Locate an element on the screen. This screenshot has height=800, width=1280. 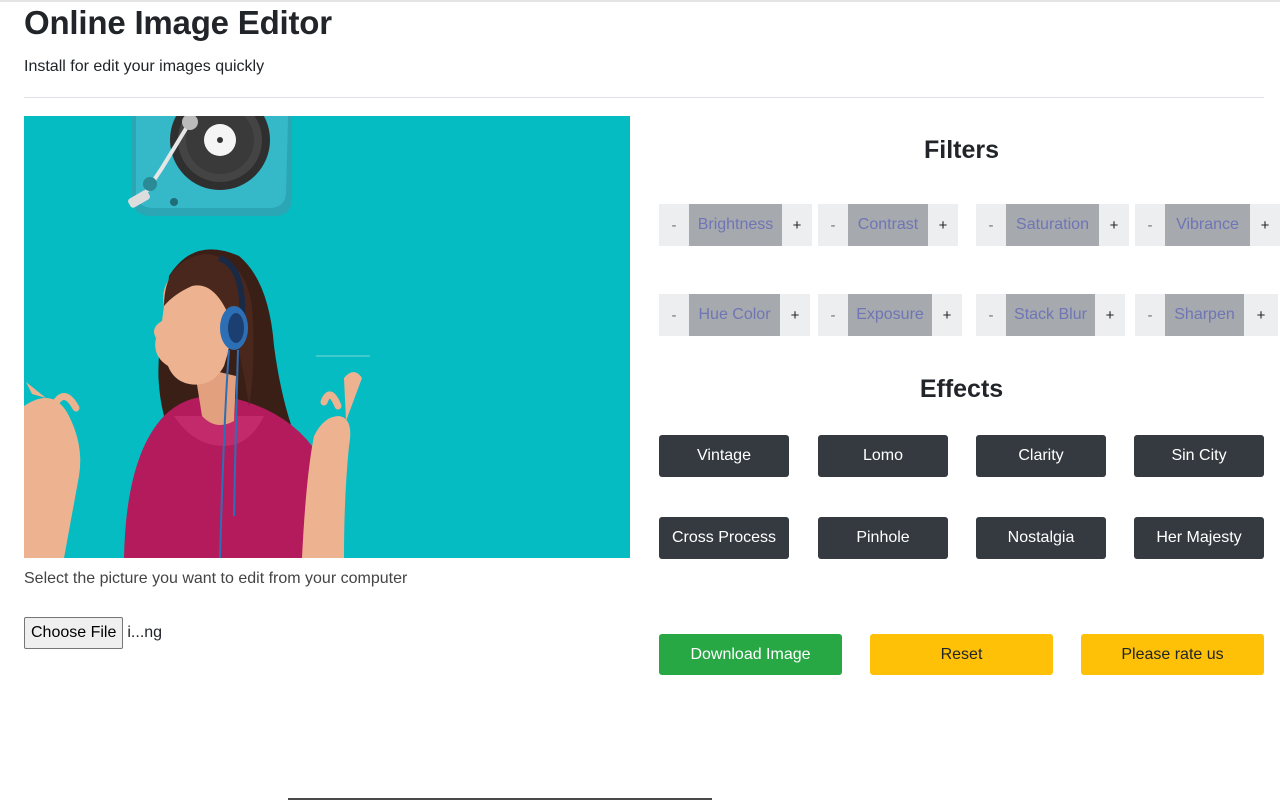
file-input: Choose File i...ng is located at coordinates (93, 633).